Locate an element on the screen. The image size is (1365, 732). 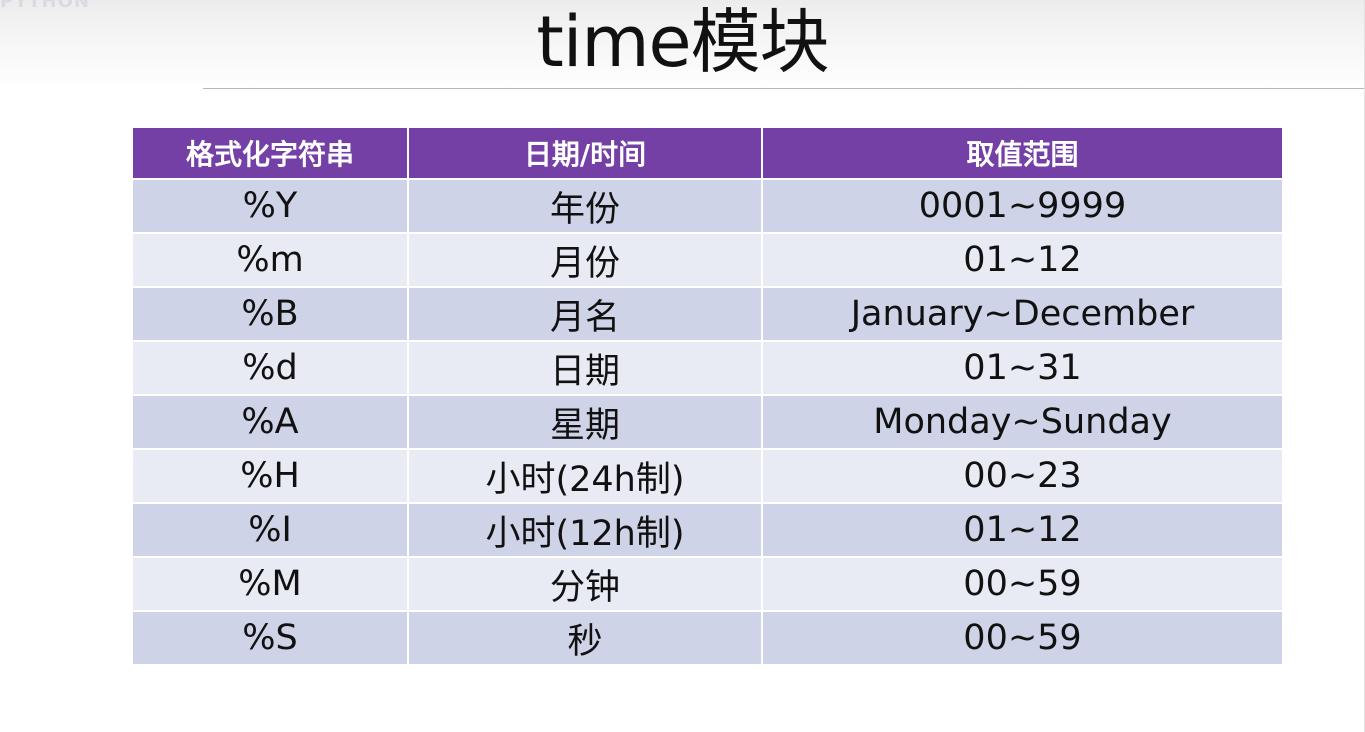
cell-meaning: 秒 is located at coordinates (585, 638).